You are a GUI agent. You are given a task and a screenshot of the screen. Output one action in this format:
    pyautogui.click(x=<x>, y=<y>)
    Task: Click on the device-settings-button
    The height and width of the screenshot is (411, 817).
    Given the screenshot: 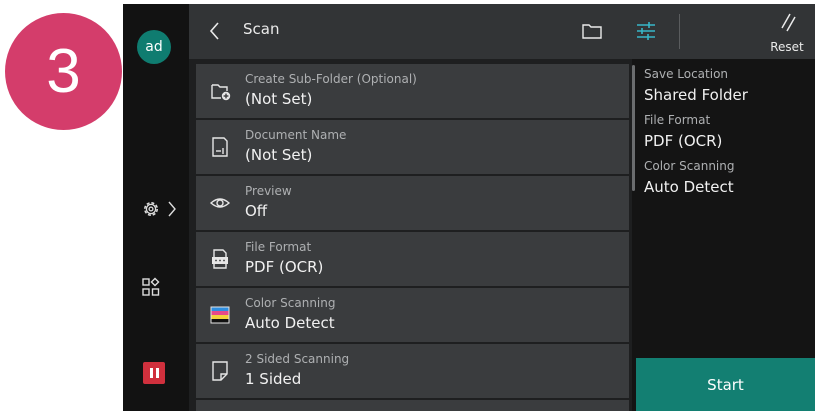 What is the action you would take?
    pyautogui.click(x=163, y=209)
    